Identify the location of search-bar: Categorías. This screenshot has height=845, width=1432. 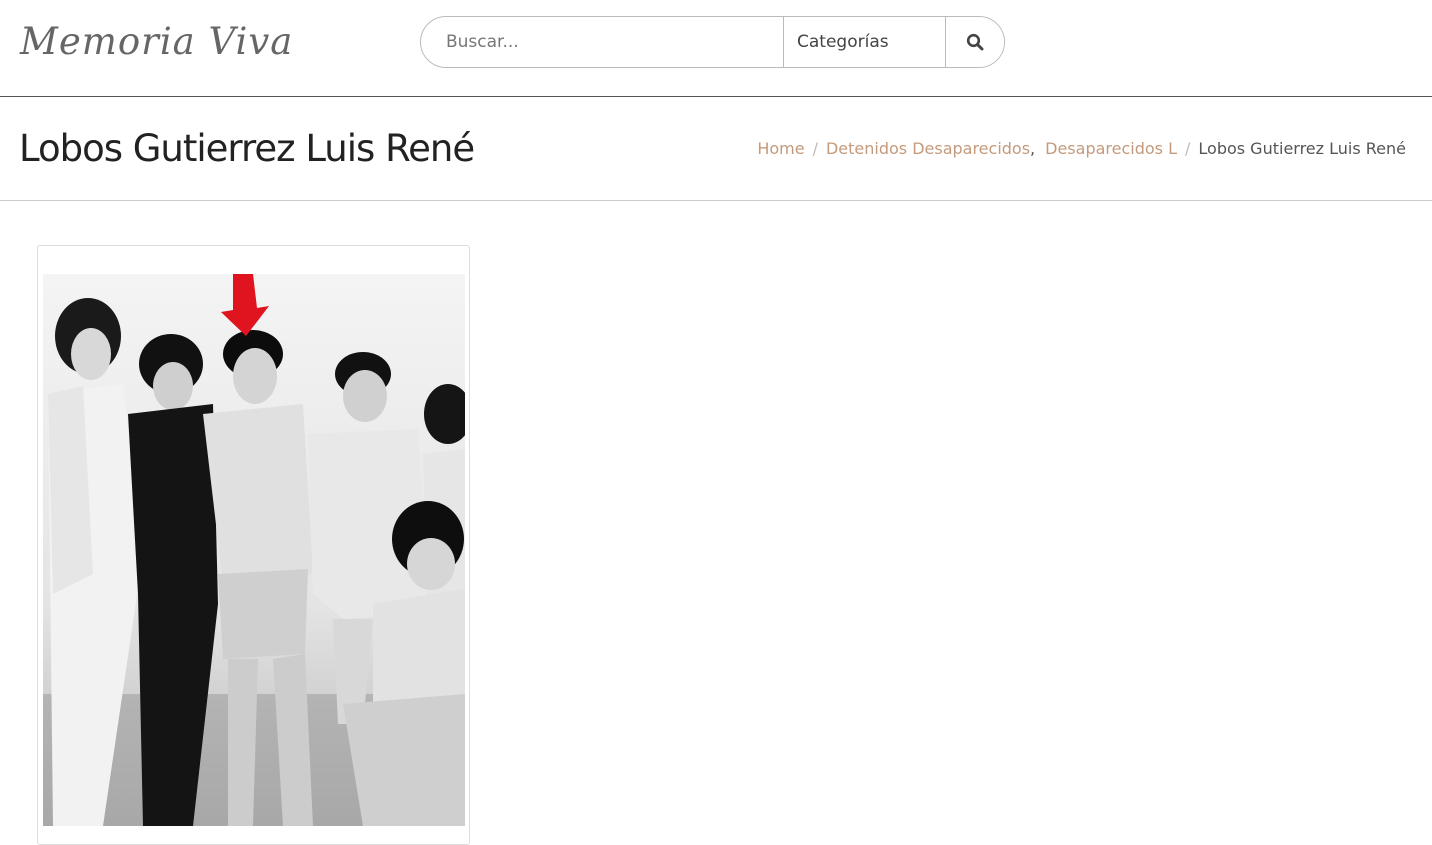
(712, 42).